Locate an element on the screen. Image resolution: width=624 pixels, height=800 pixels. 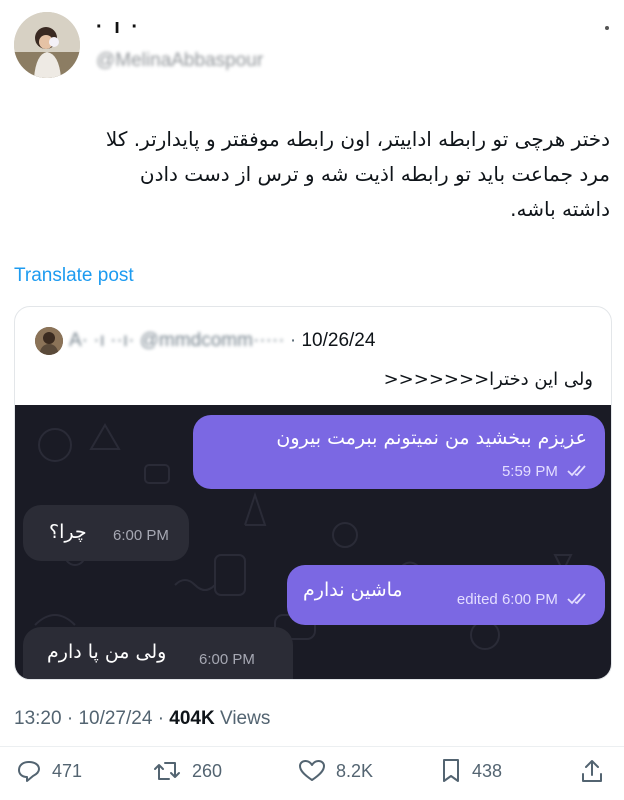
views-count: 404K is located at coordinates (191, 718).